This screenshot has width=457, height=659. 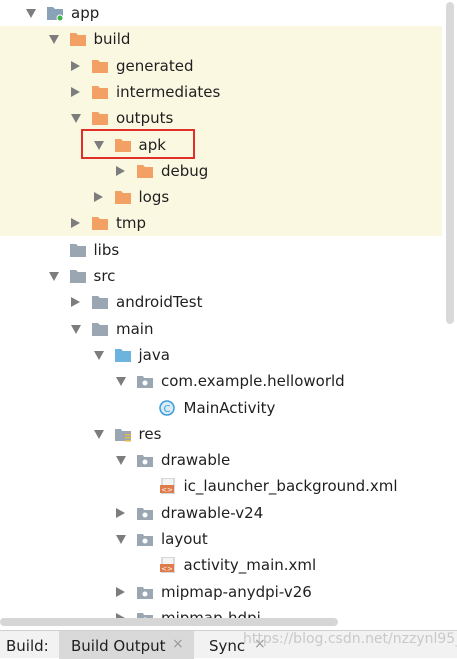 What do you see at coordinates (221, 66) in the screenshot?
I see `tree-item-generated: generated` at bounding box center [221, 66].